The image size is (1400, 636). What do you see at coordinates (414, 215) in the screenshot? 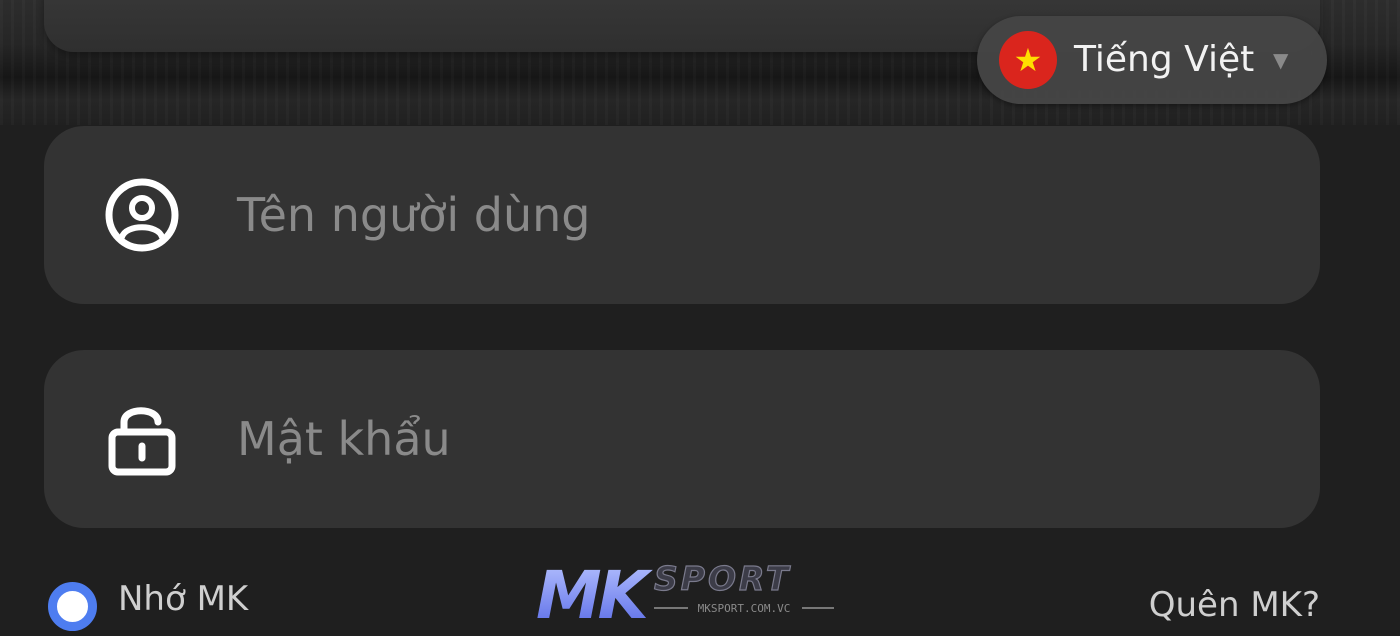
I see `username-placeholder: Tên người dùng` at bounding box center [414, 215].